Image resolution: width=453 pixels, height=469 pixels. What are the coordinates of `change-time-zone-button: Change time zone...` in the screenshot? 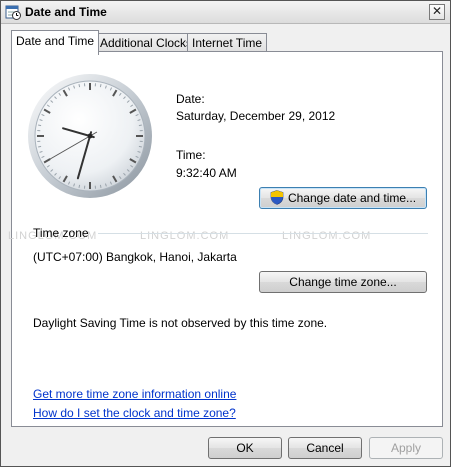 It's located at (343, 282).